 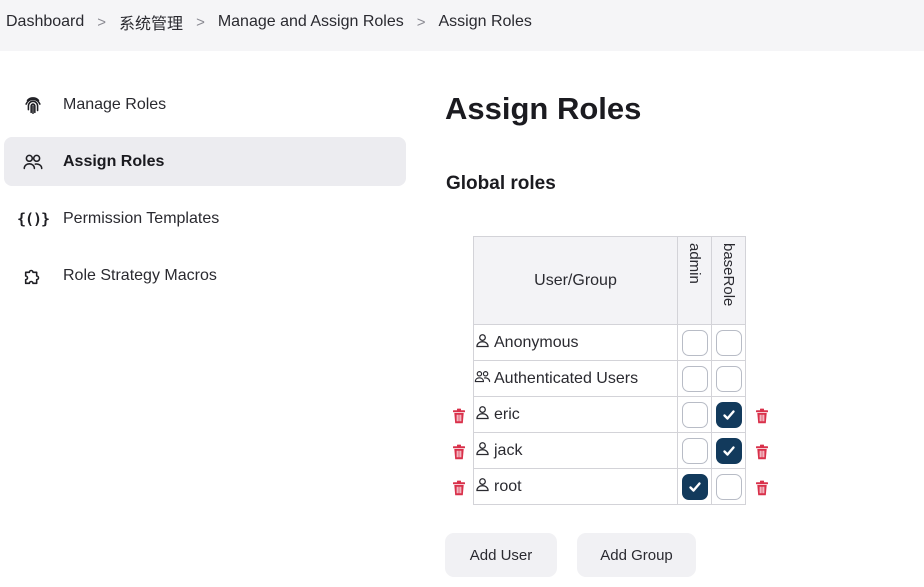 I want to click on fingerprint-icon, so click(x=33, y=105).